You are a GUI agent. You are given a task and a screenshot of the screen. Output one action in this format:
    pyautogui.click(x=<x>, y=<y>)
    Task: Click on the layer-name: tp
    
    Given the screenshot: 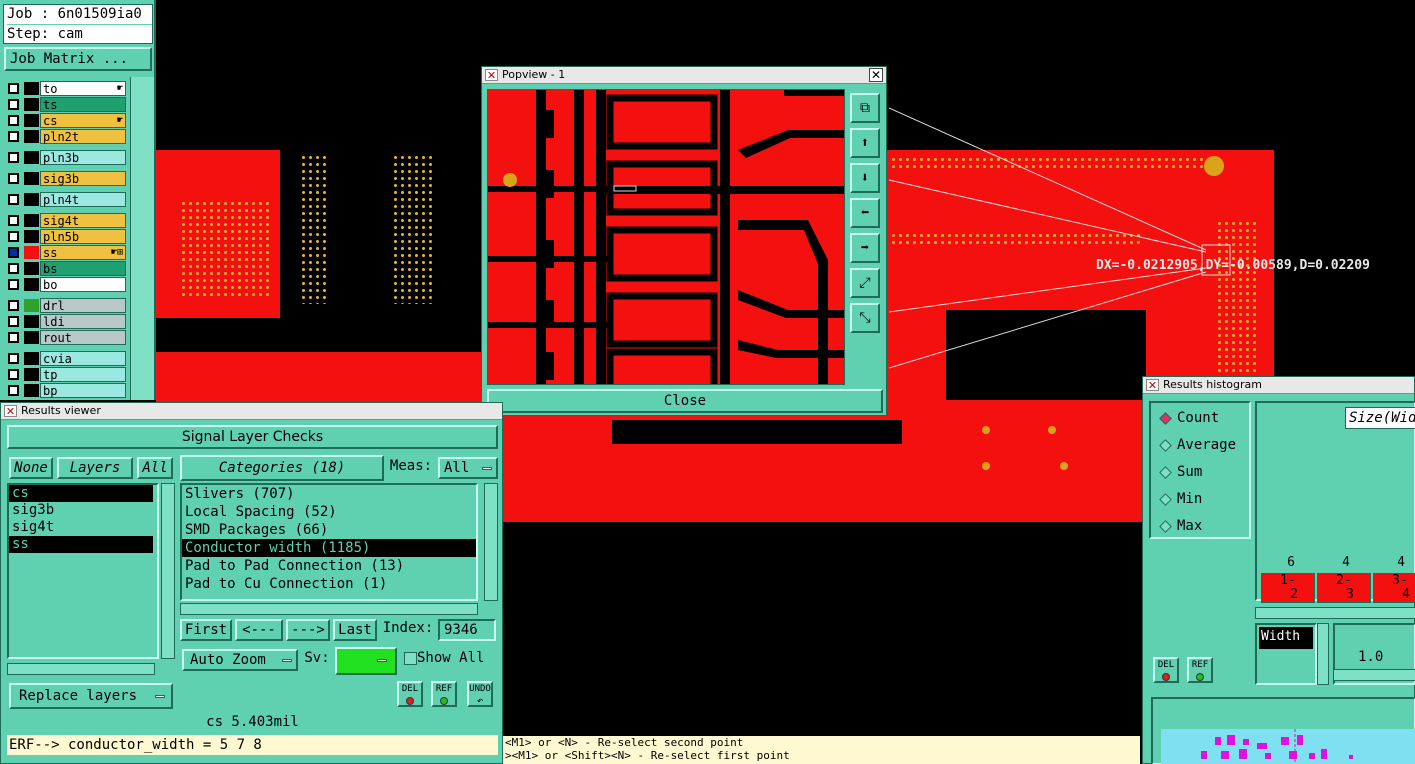 What is the action you would take?
    pyautogui.click(x=83, y=374)
    